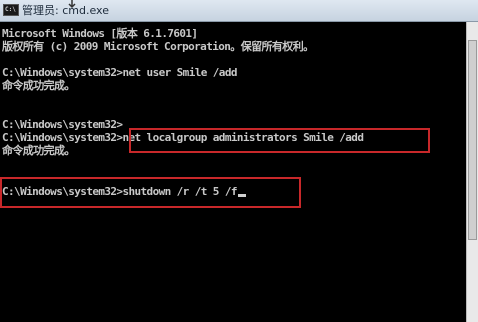 The width and height of the screenshot is (478, 322). I want to click on highlight-box-shutdown, so click(150, 192).